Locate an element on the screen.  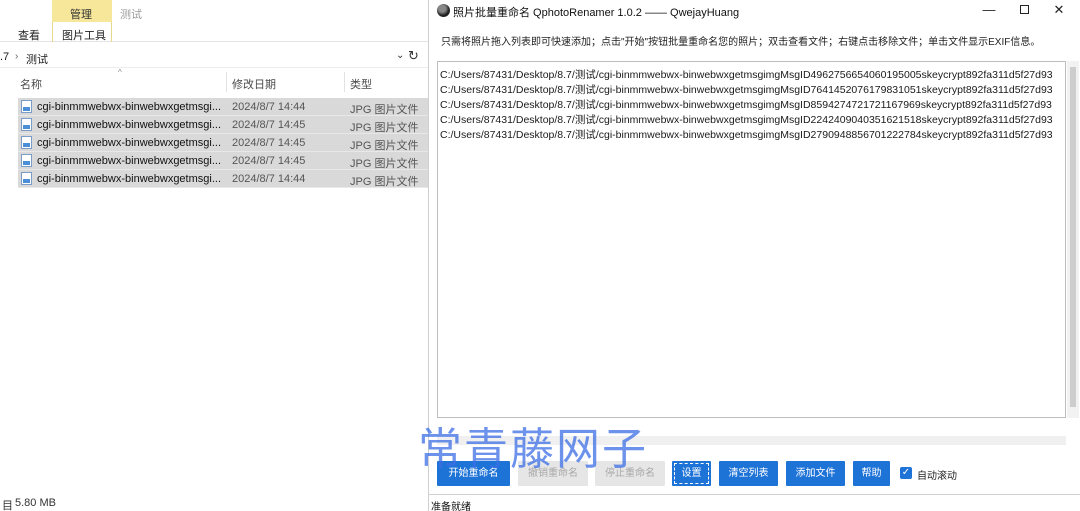
maximize-button is located at coordinates (1024, 11).